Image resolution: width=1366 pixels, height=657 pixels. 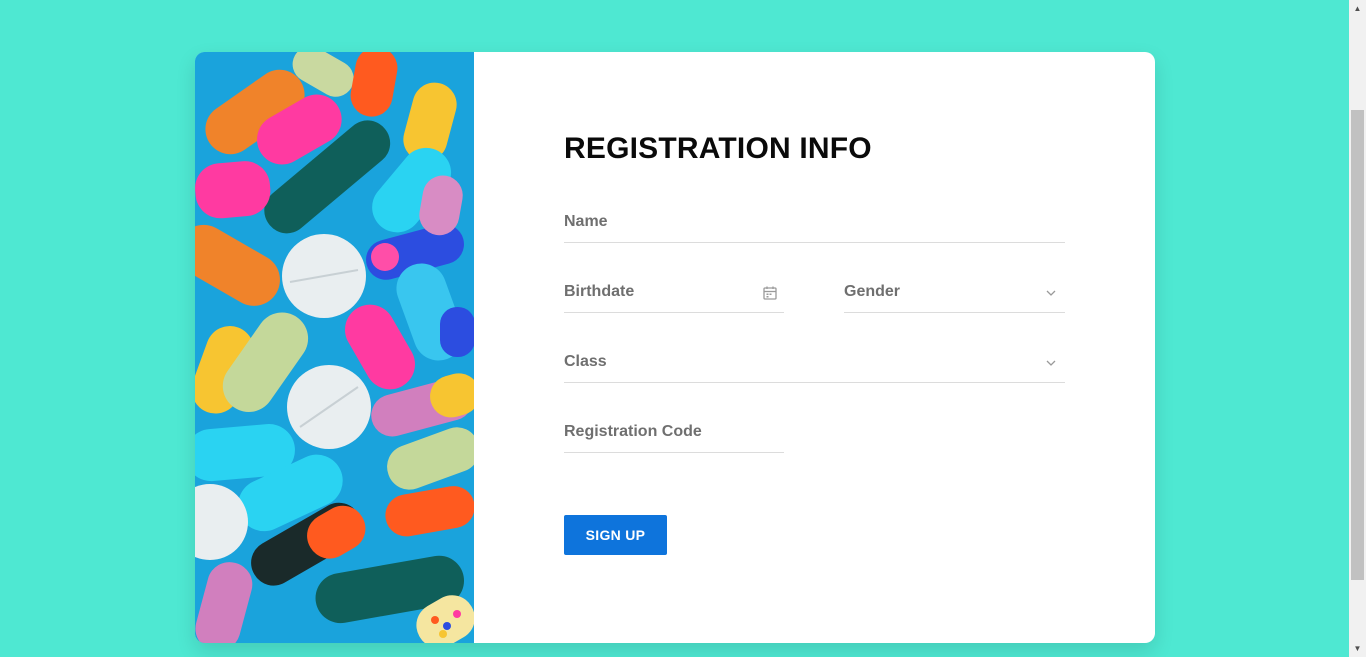 I want to click on scroll-up-icon: ▲, so click(x=1357, y=8).